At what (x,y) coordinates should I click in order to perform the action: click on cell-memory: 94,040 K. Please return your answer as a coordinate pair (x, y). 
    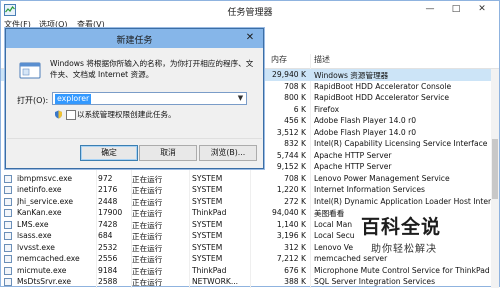
    Looking at the image, I should click on (289, 212).